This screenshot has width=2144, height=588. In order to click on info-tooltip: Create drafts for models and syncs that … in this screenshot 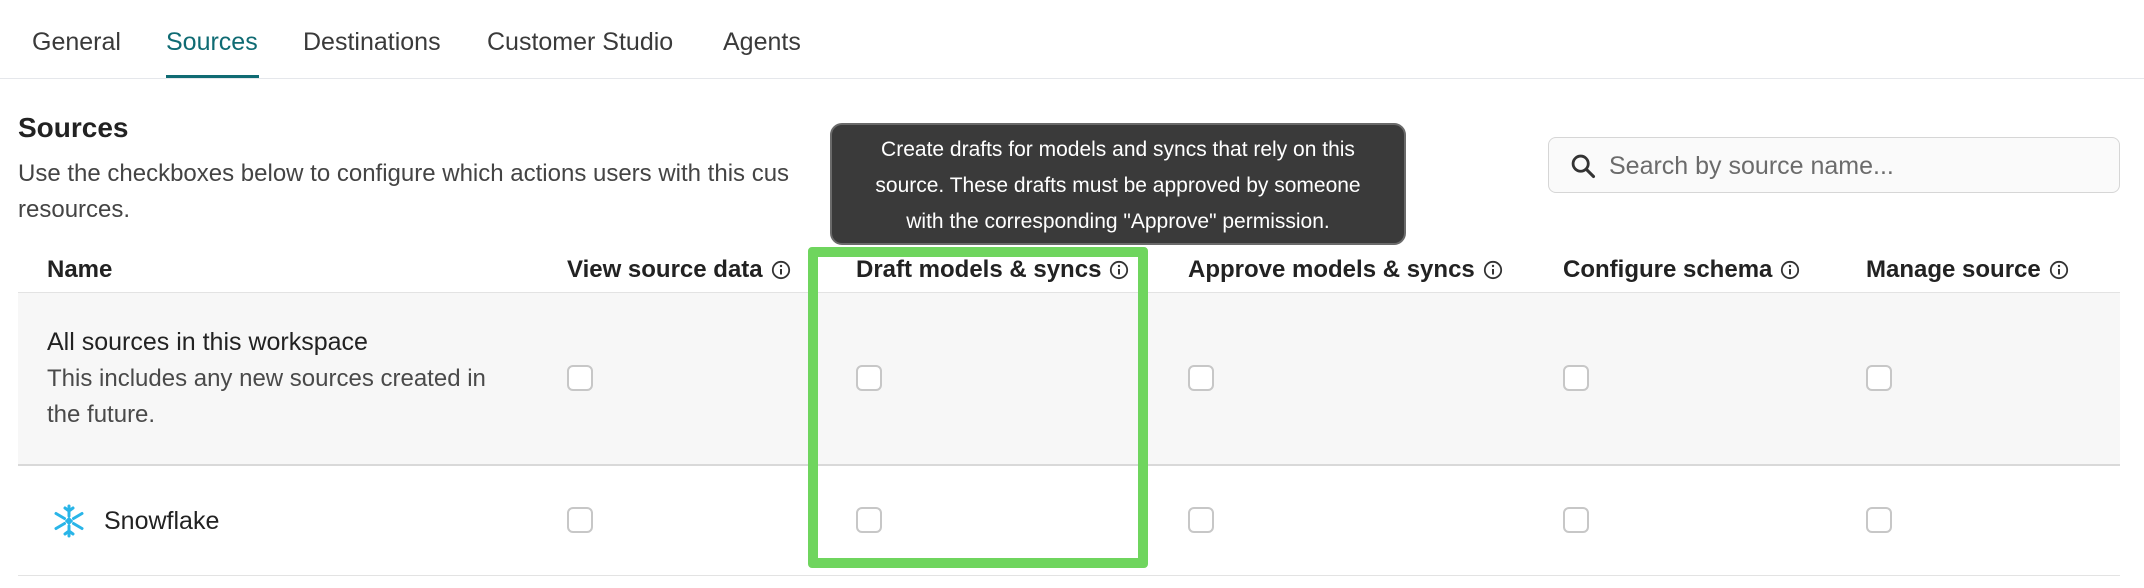, I will do `click(1118, 184)`.